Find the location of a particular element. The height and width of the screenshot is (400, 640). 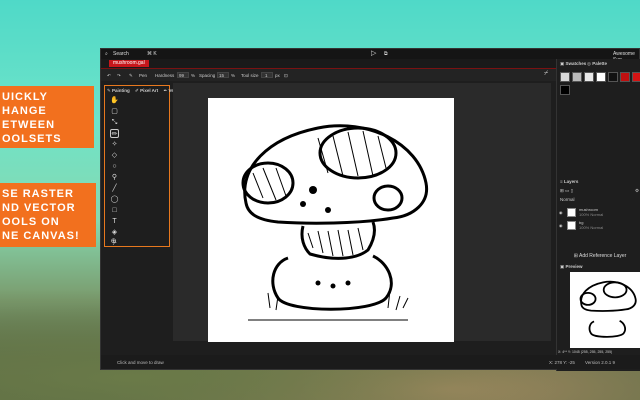

layer-row: ◉ bg 100% Normal is located at coordinates (599, 225).